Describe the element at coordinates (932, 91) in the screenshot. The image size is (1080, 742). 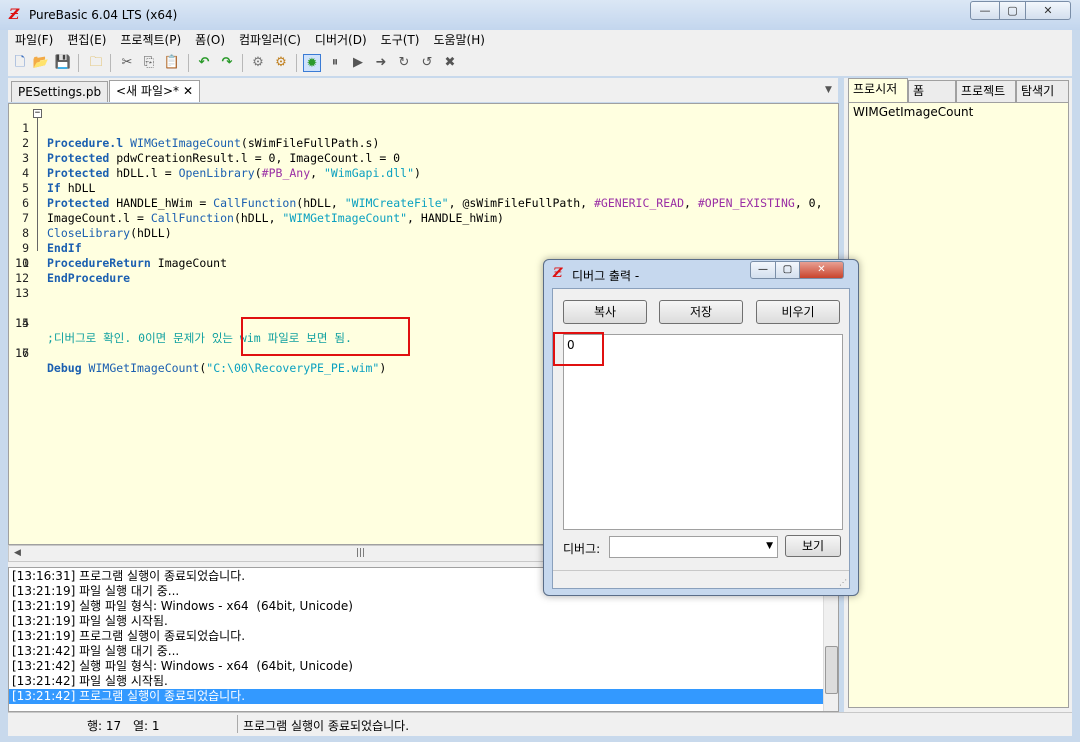
I see `tab-forms: 폼` at that location.